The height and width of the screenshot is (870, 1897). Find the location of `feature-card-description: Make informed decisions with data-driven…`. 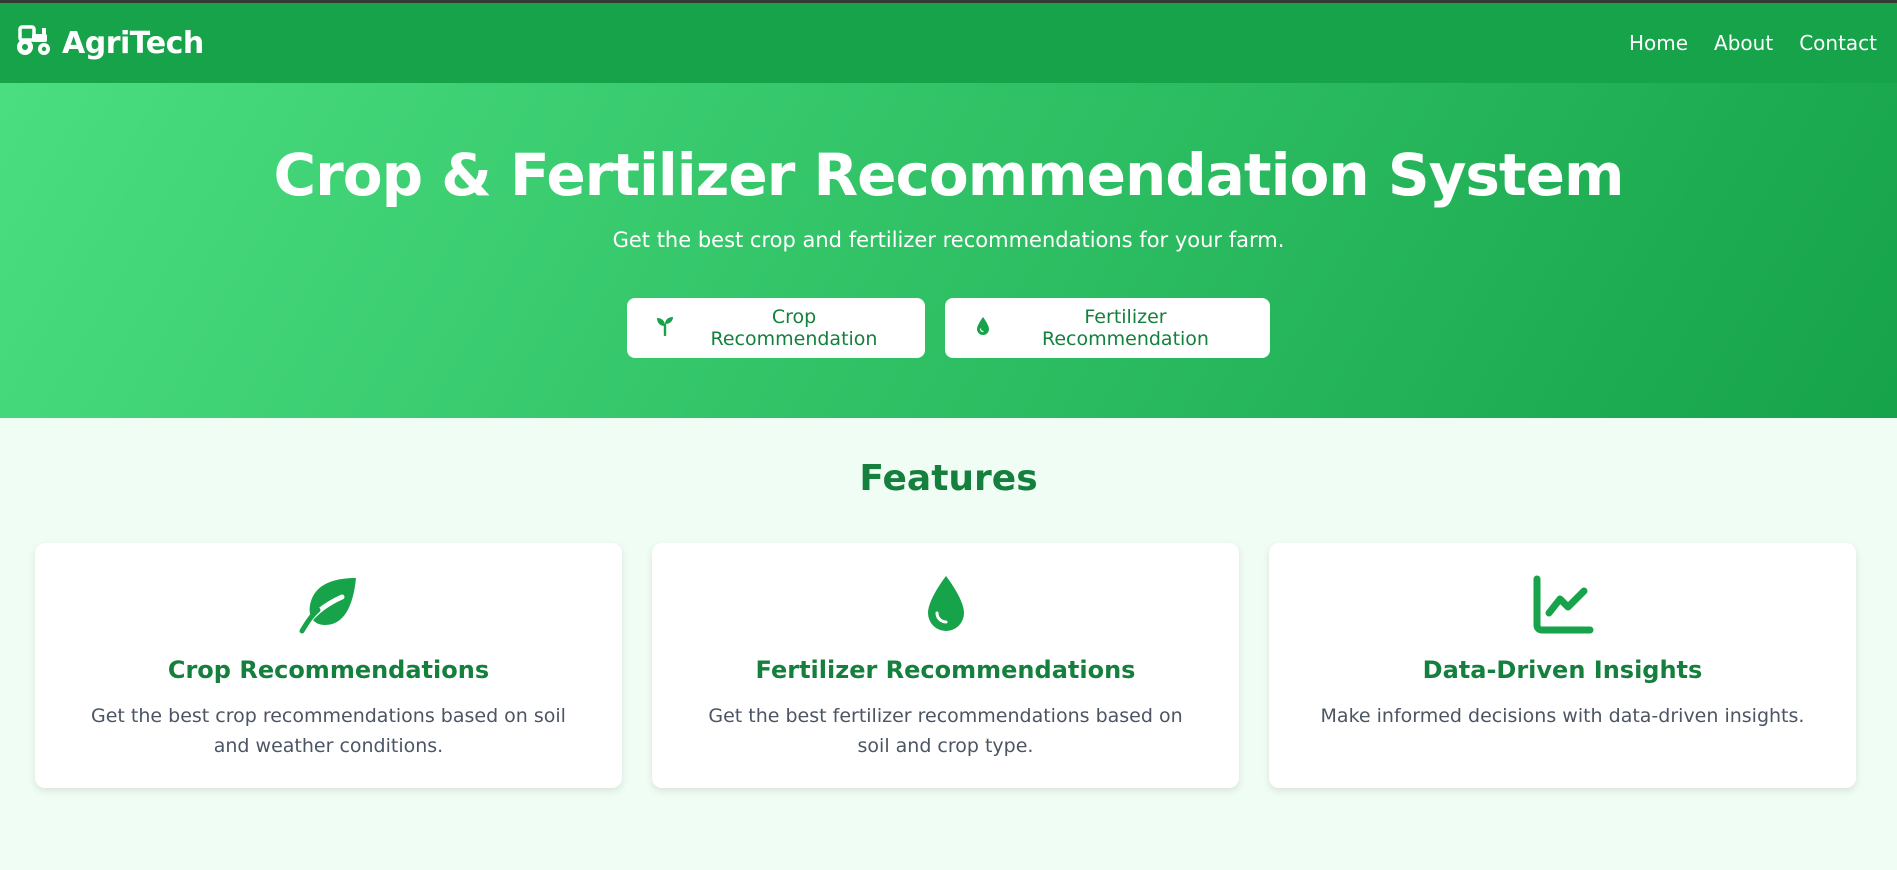

feature-card-description: Make informed decisions with data-driven… is located at coordinates (1562, 716).